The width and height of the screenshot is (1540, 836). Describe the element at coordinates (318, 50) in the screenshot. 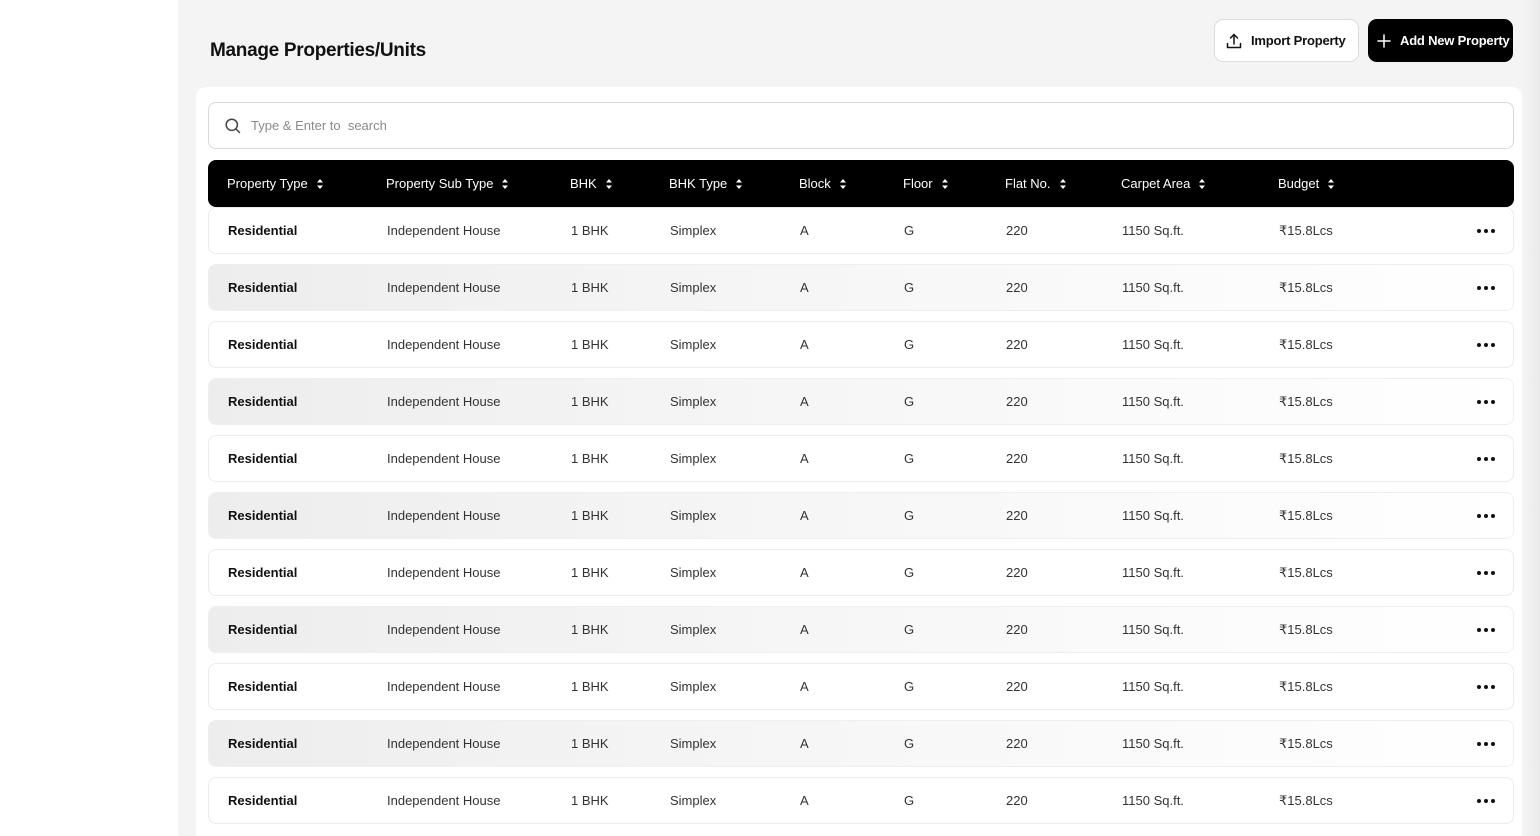

I see `page-title: Manage Properties/Units` at that location.